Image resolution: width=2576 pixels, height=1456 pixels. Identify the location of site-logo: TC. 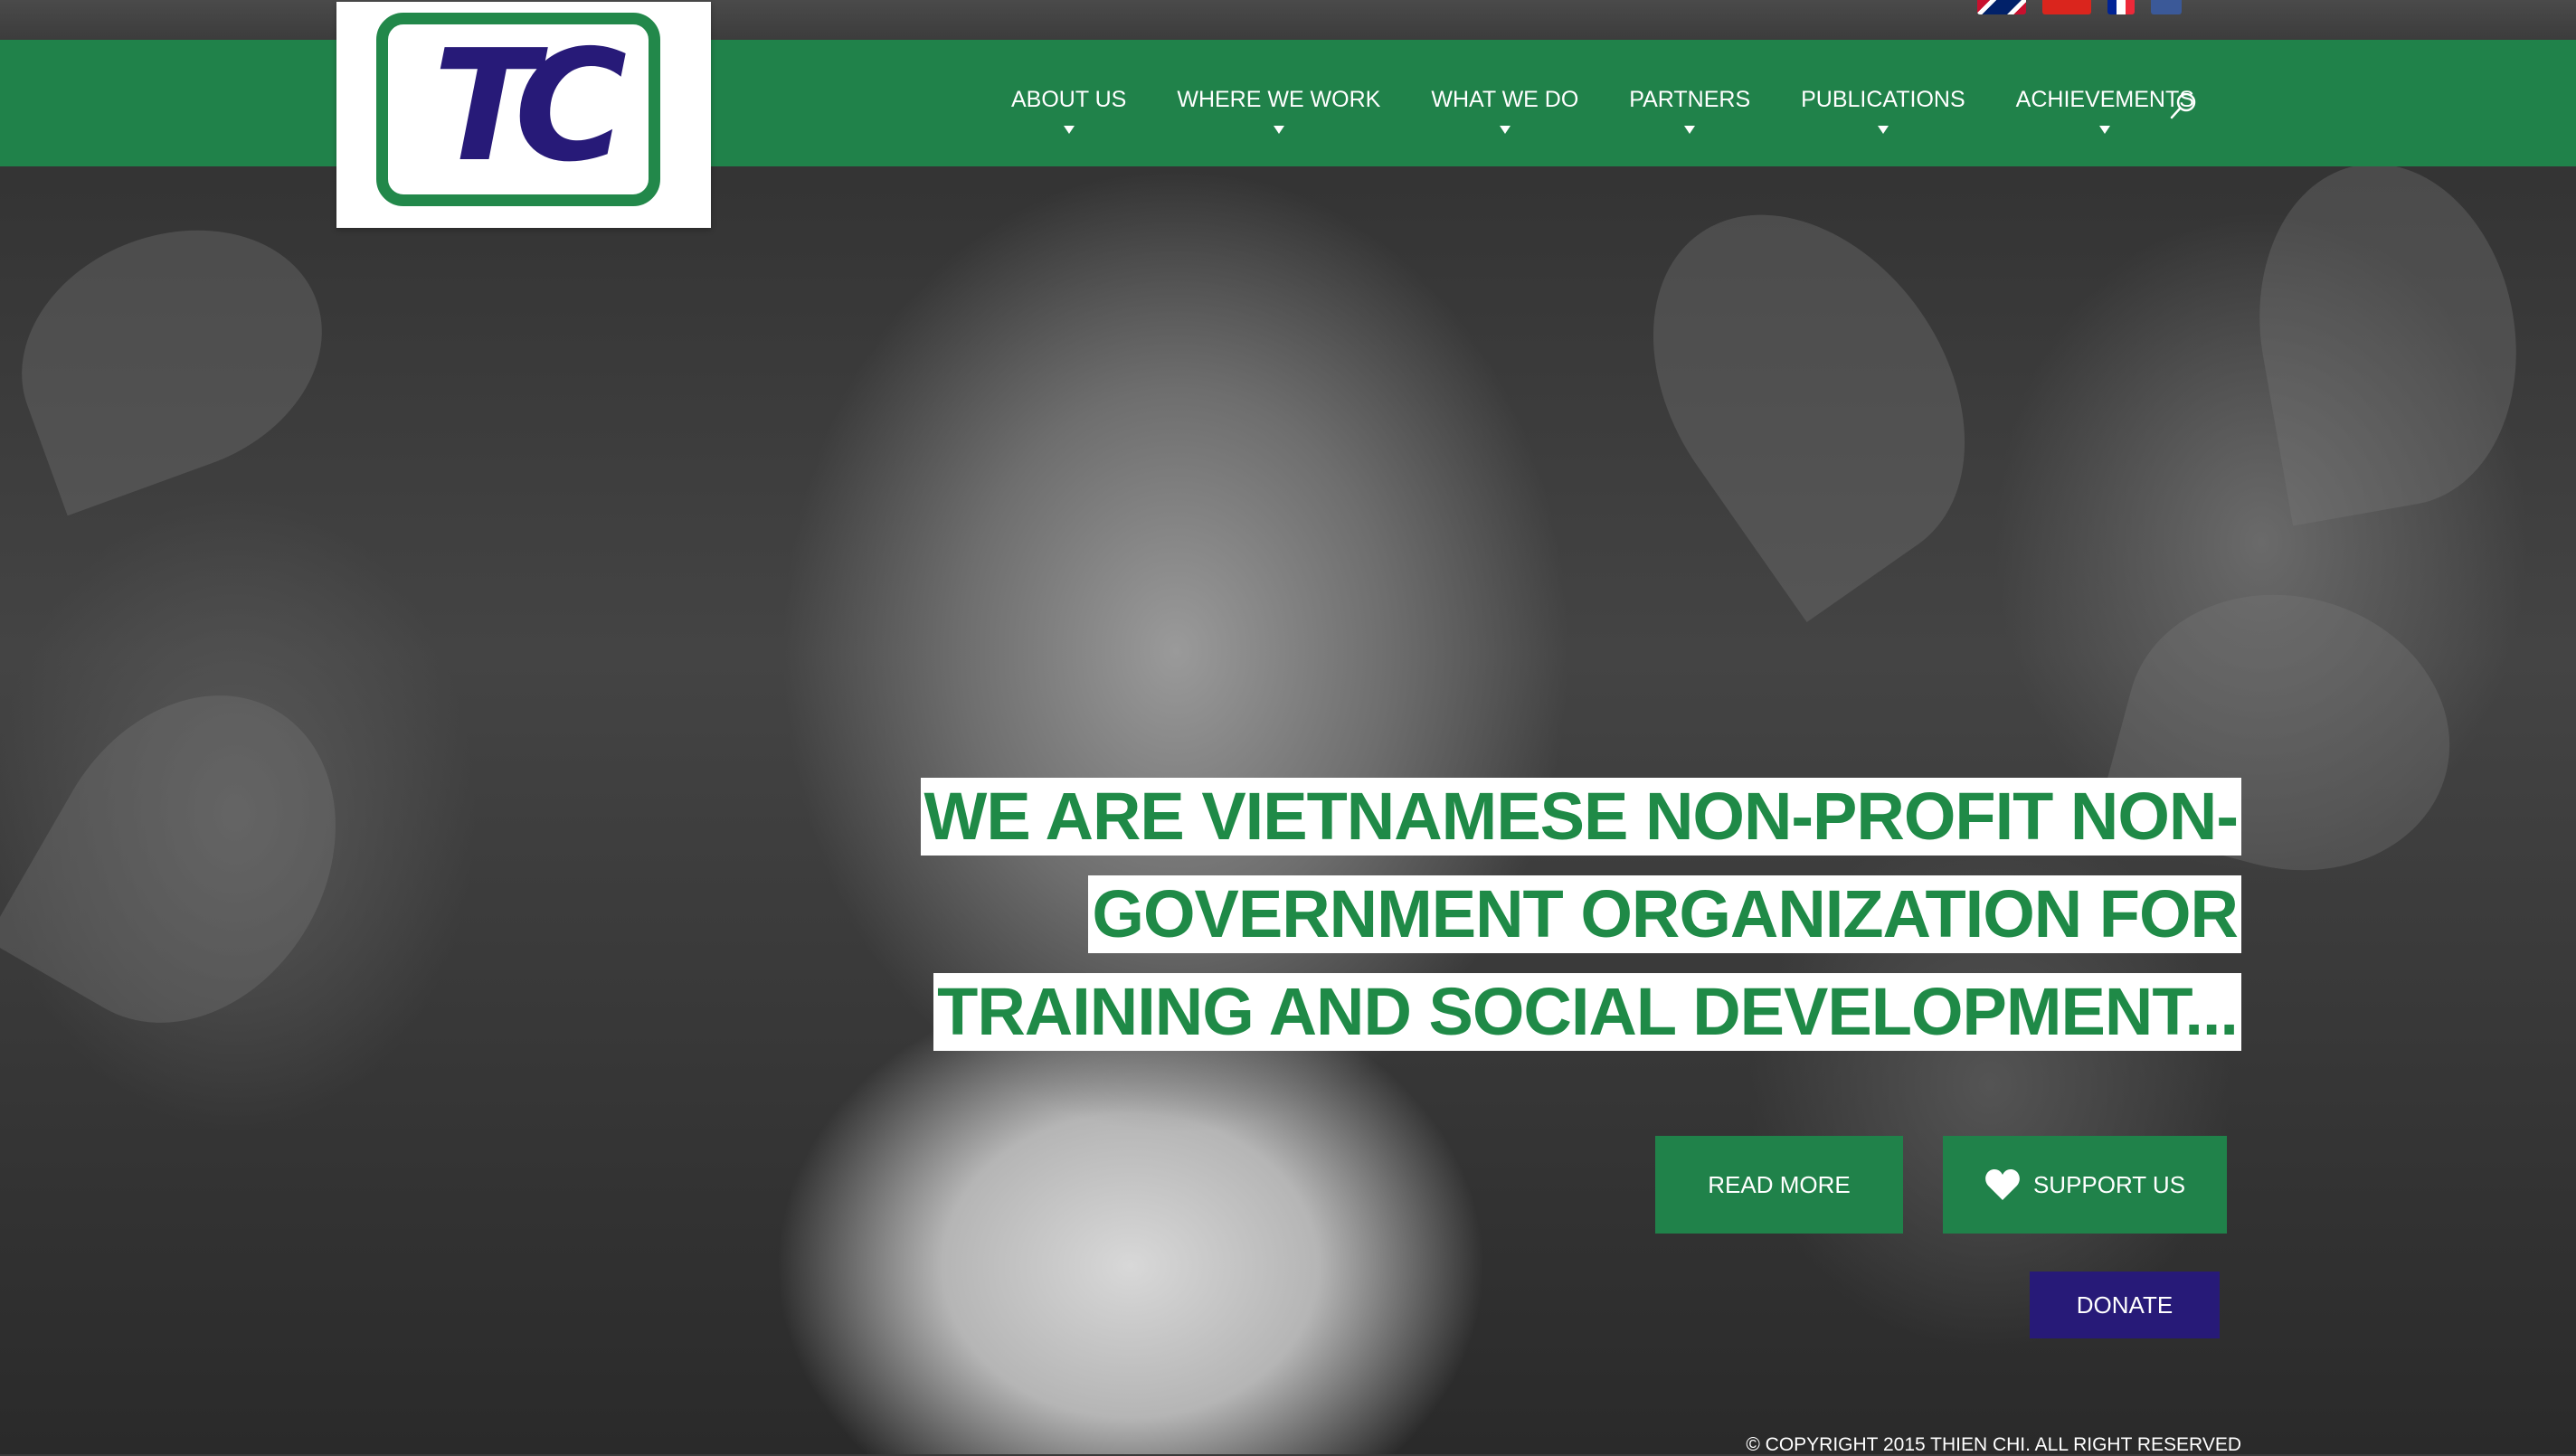
(523, 115).